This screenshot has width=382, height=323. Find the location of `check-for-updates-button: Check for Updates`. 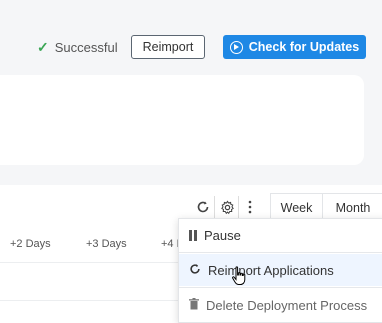

check-for-updates-button: Check for Updates is located at coordinates (294, 47).